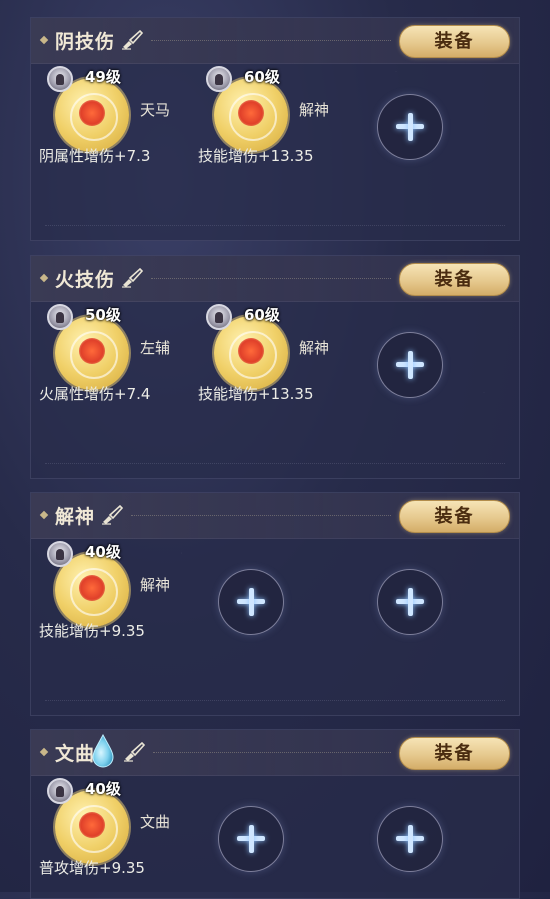  Describe the element at coordinates (92, 631) in the screenshot. I see `slot-stat: 技能增伤+9.35` at that location.